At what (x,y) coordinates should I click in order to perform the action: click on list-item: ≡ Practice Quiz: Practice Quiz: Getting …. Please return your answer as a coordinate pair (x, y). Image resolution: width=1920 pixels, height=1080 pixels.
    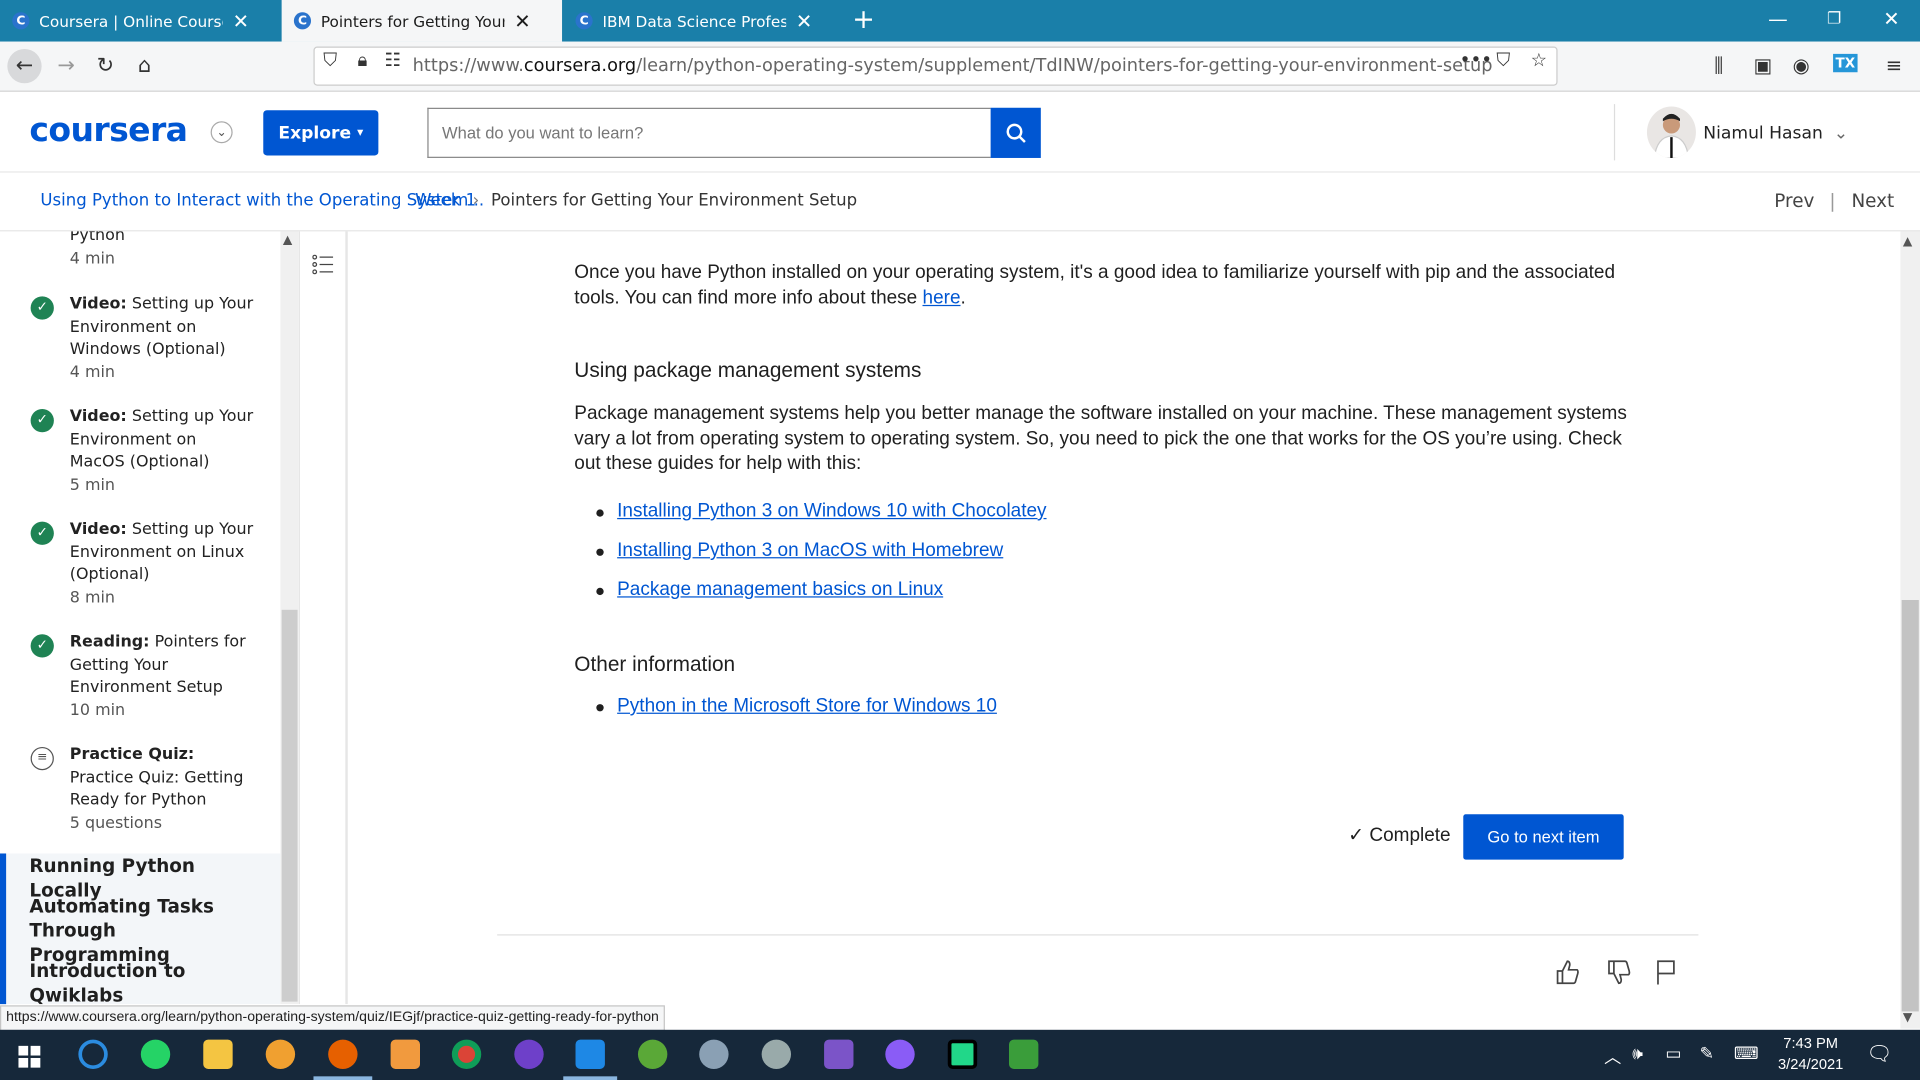
    Looking at the image, I should click on (140, 793).